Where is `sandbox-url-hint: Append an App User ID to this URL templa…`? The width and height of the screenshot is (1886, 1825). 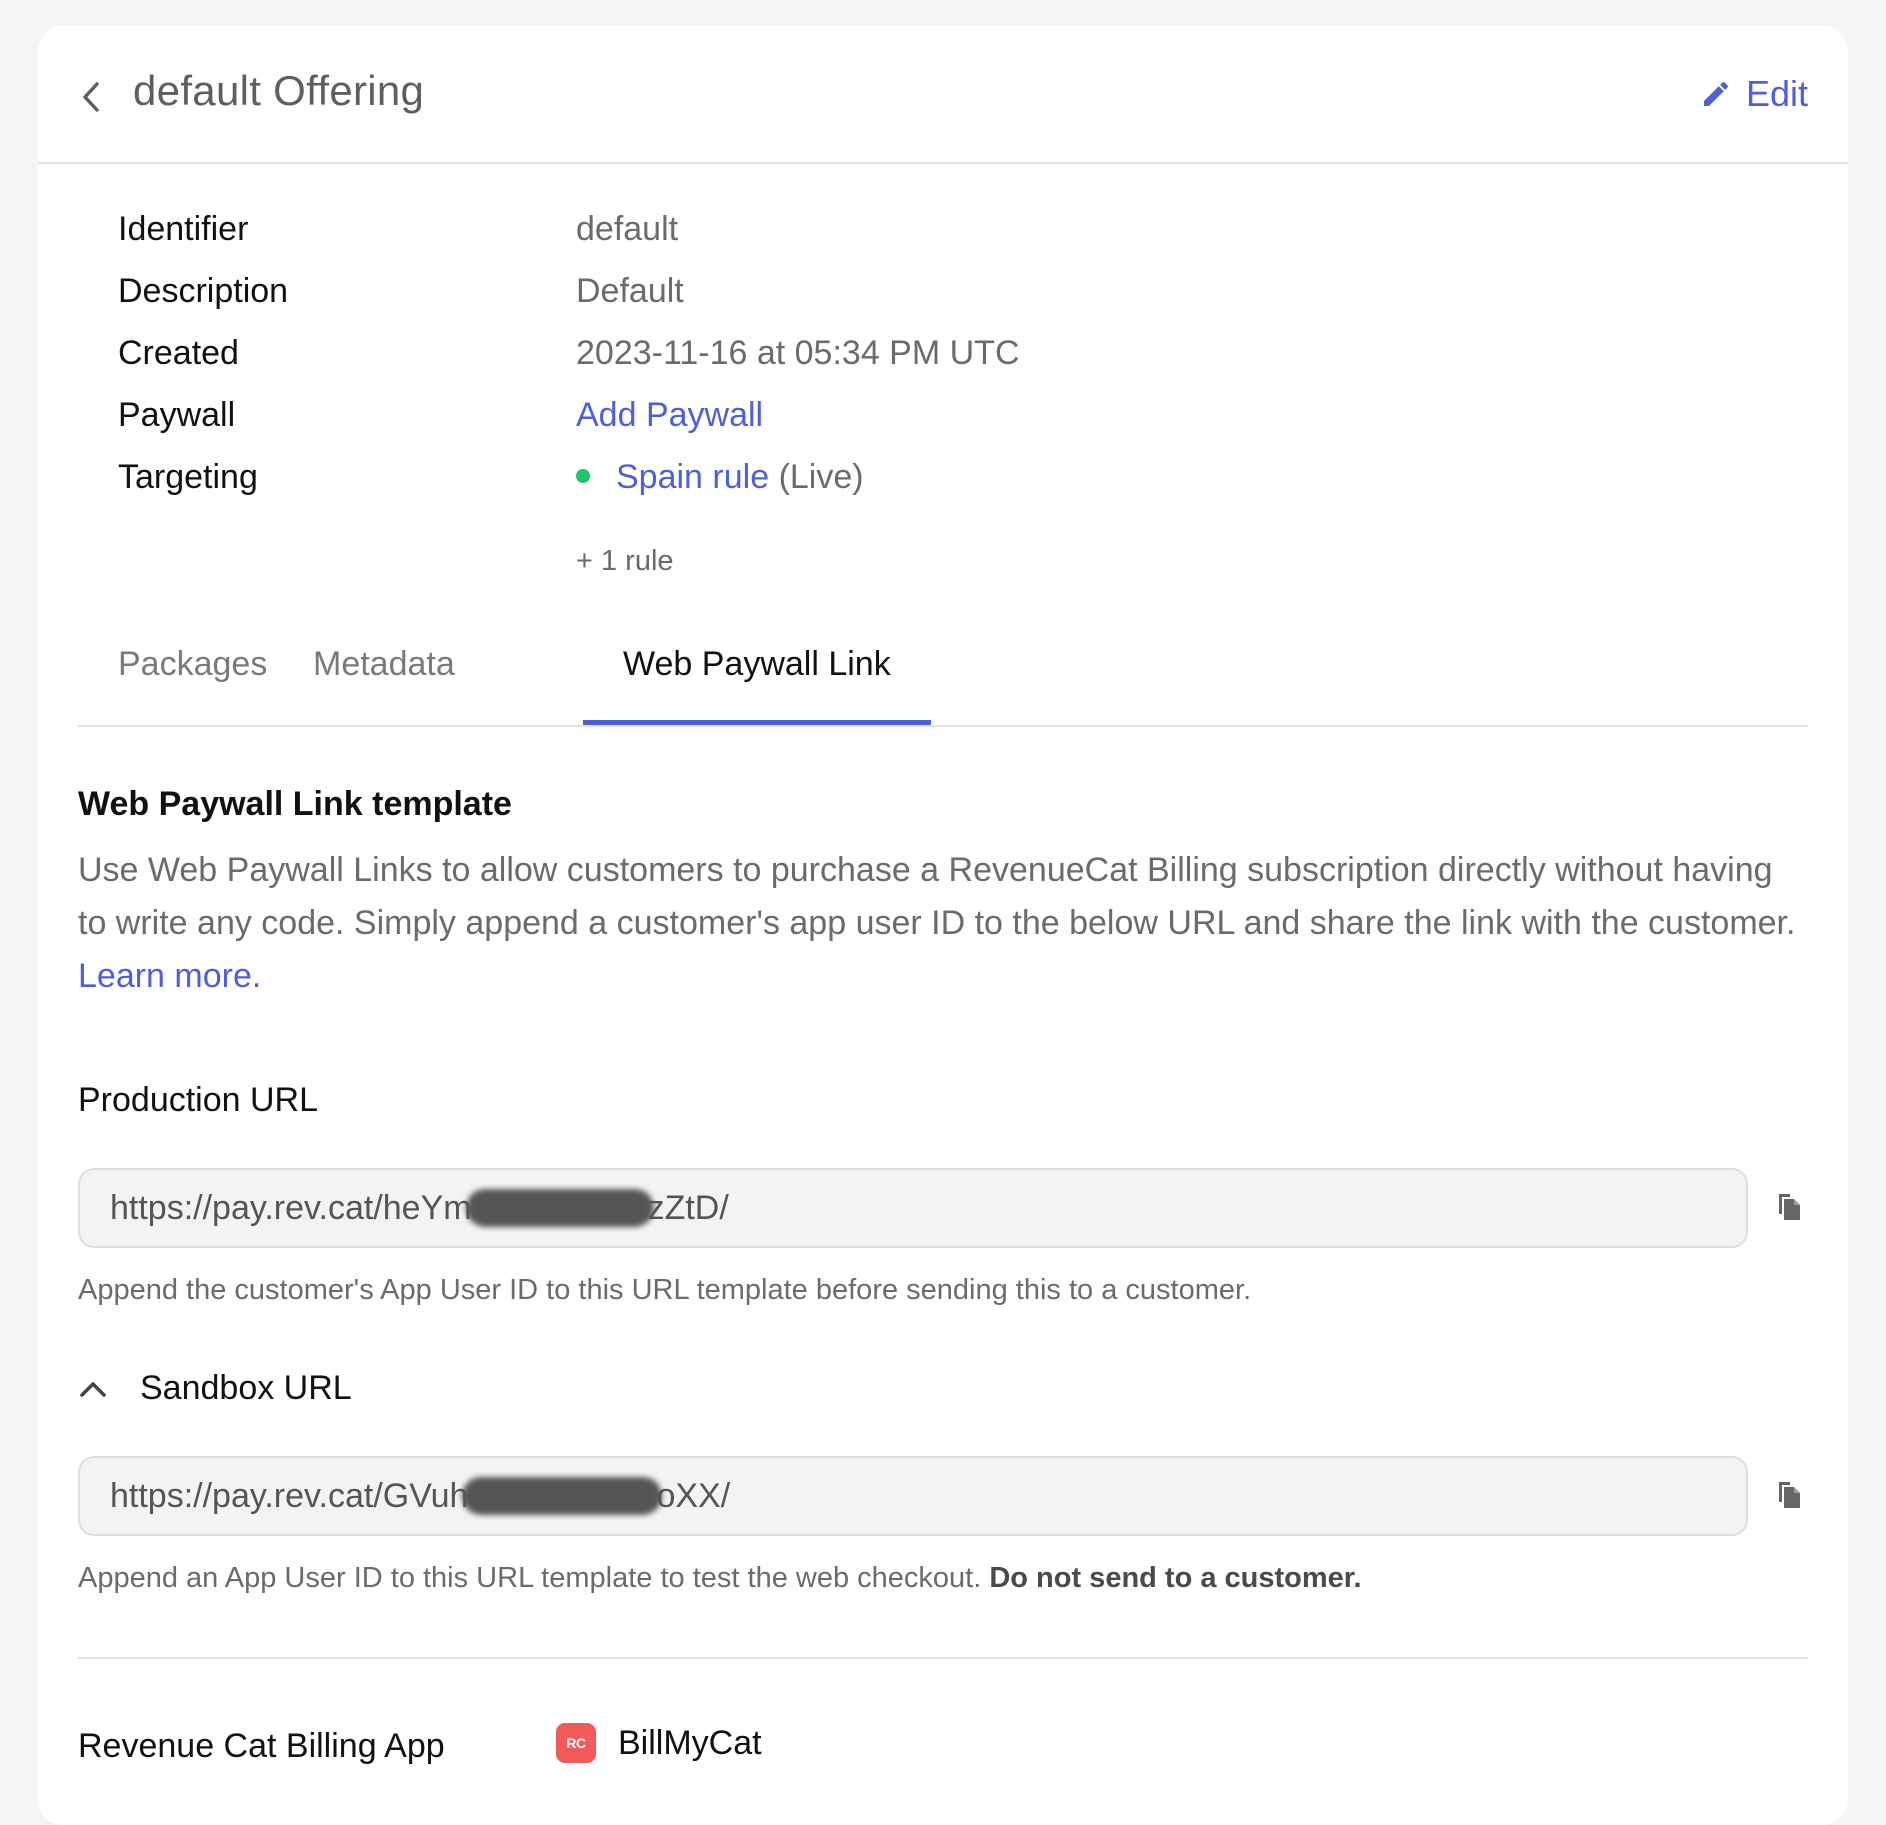
sandbox-url-hint: Append an App User ID to this URL templa… is located at coordinates (943, 1578).